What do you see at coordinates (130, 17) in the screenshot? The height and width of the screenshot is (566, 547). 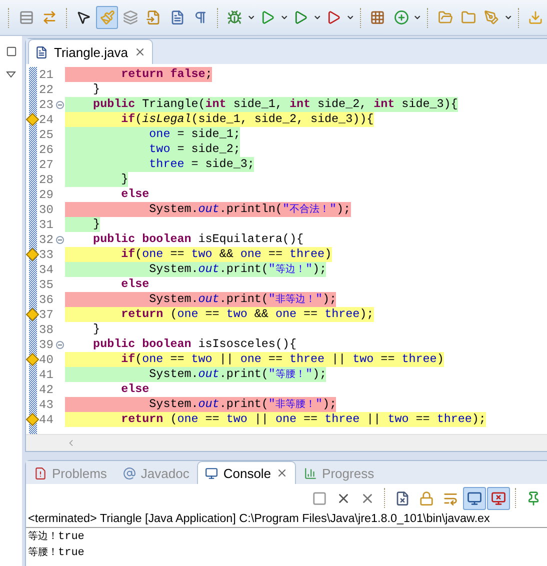 I see `layers-icon` at bounding box center [130, 17].